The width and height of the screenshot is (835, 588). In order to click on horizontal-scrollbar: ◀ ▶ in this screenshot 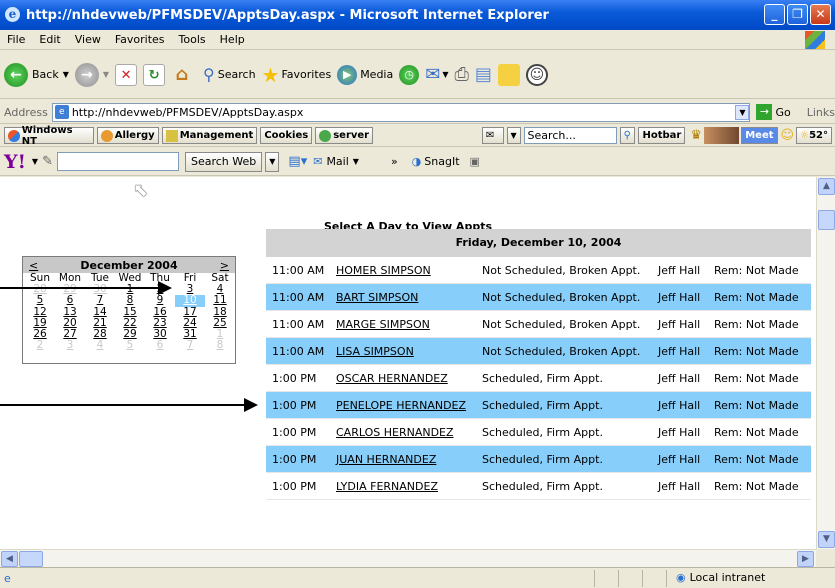, I will do `click(408, 558)`.